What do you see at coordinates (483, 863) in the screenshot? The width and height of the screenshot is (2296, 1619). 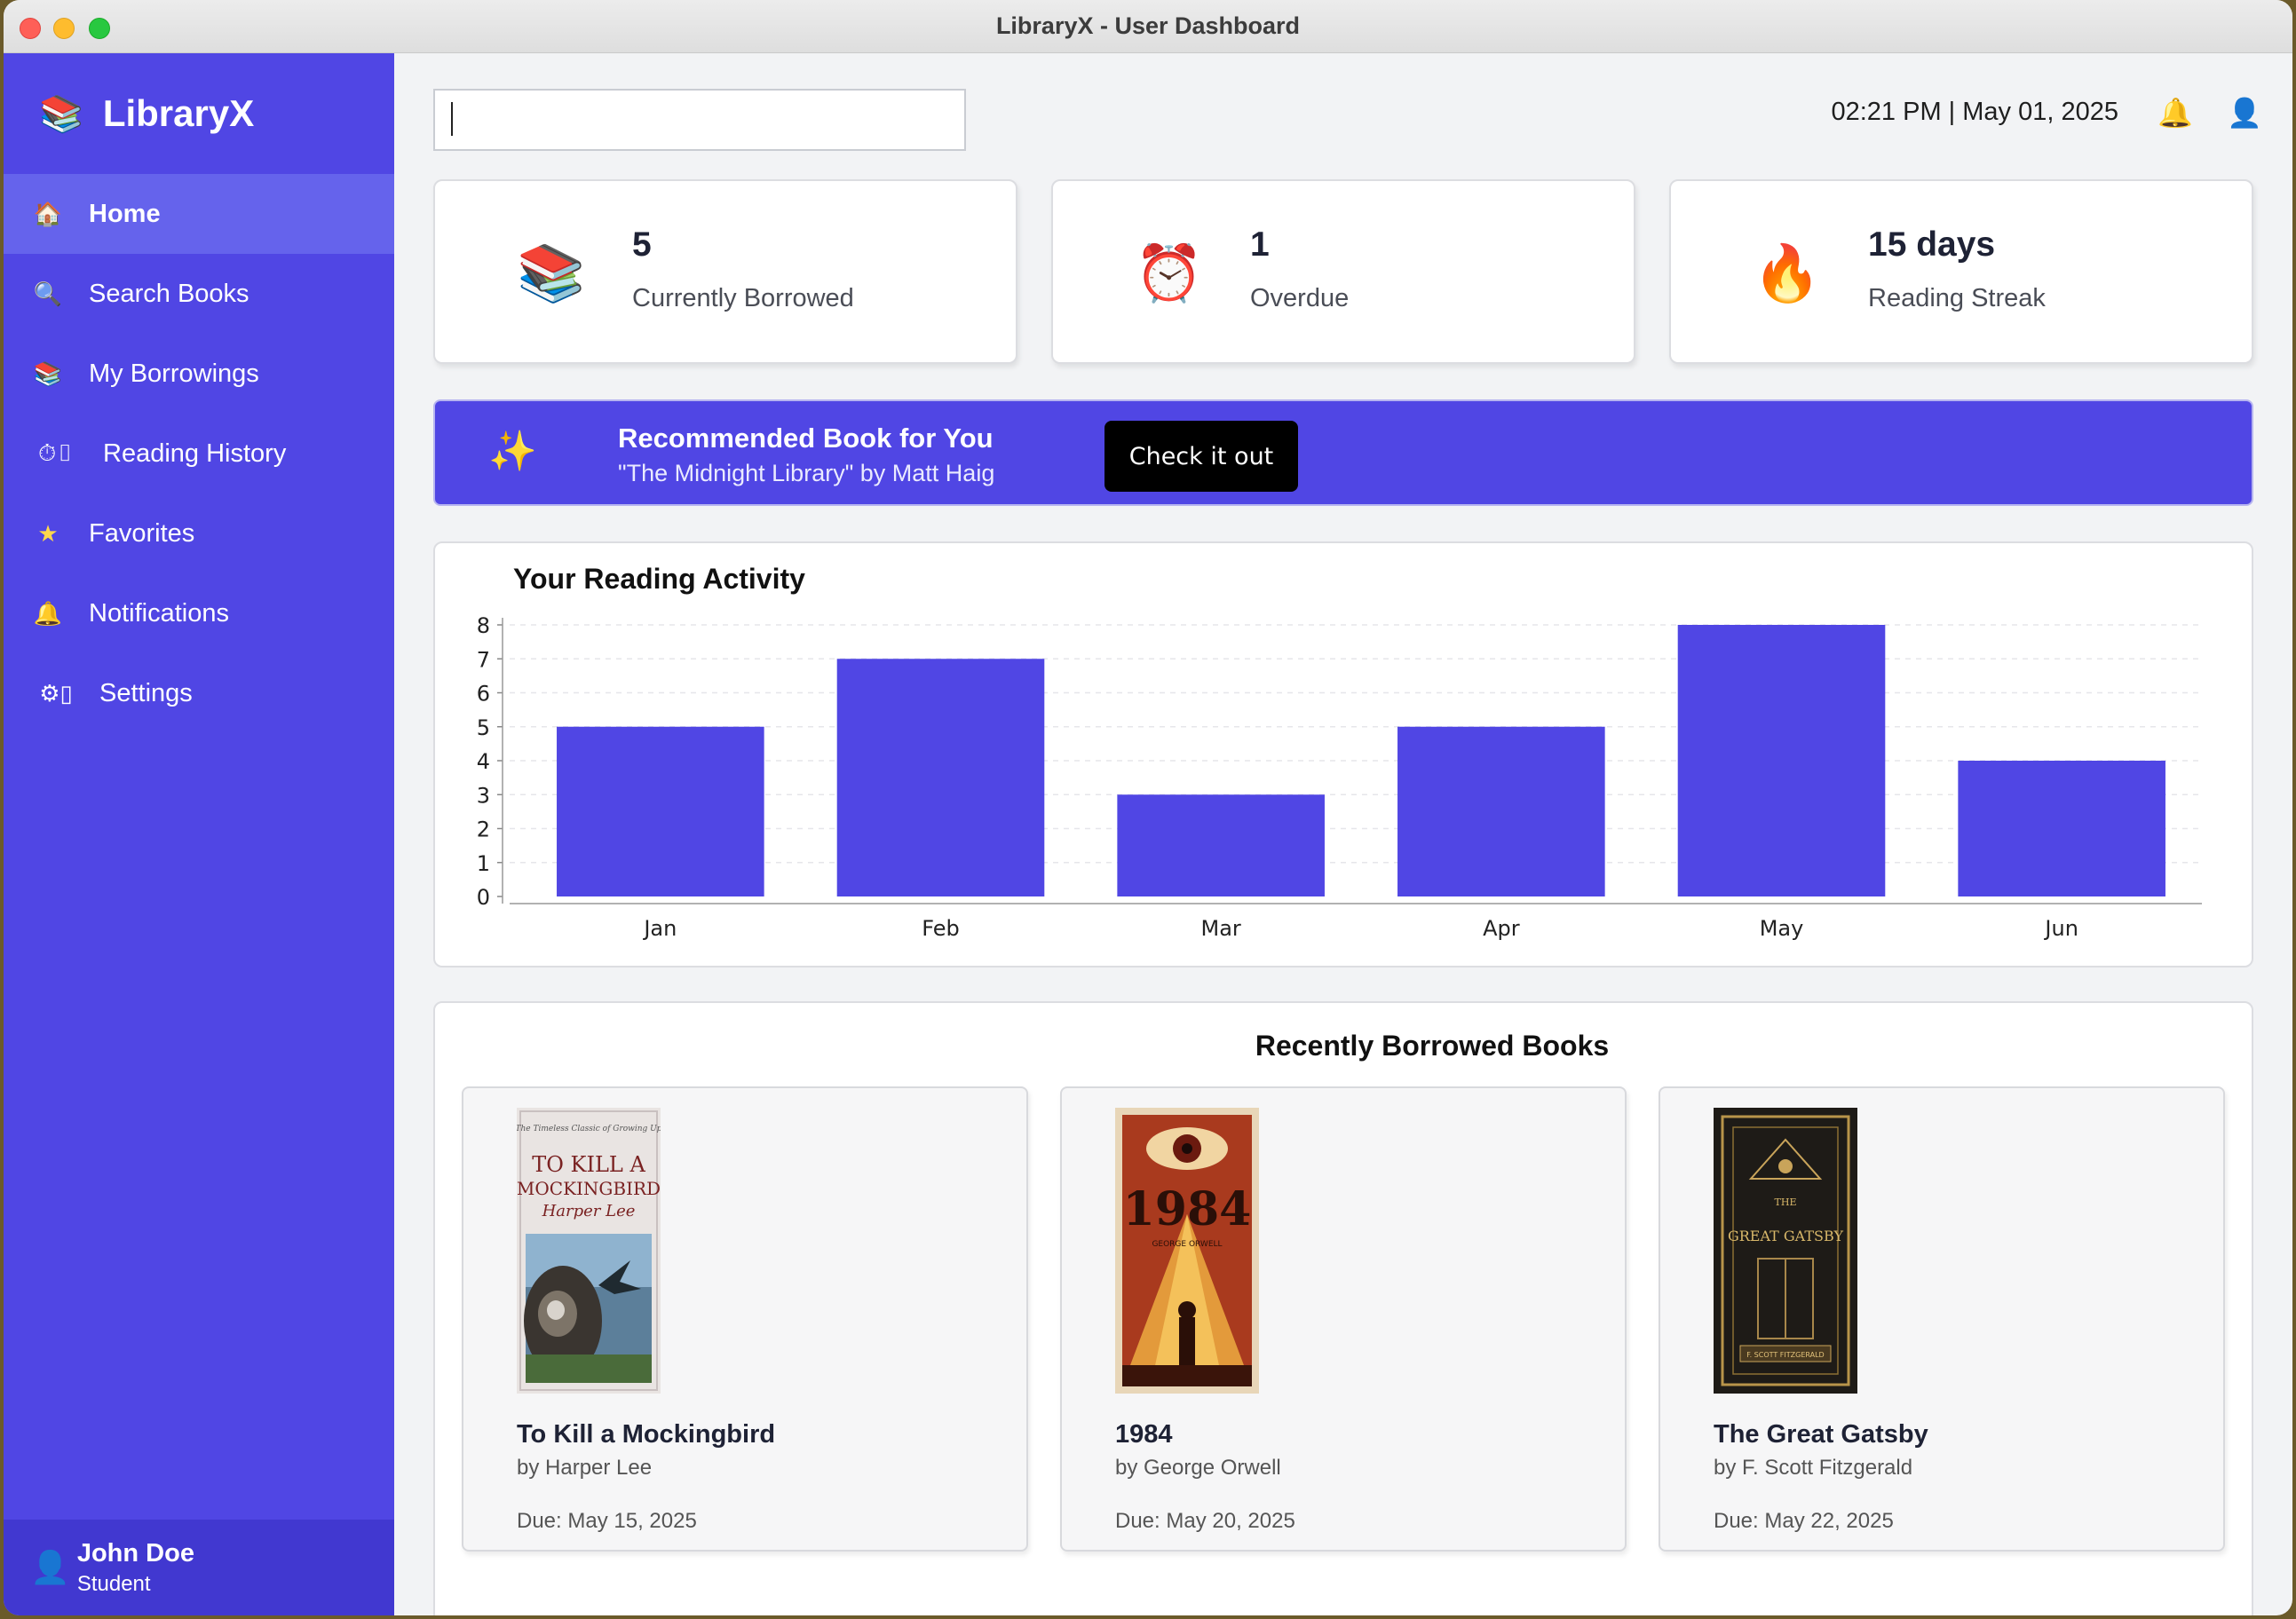 I see `y-tick-label: 1` at bounding box center [483, 863].